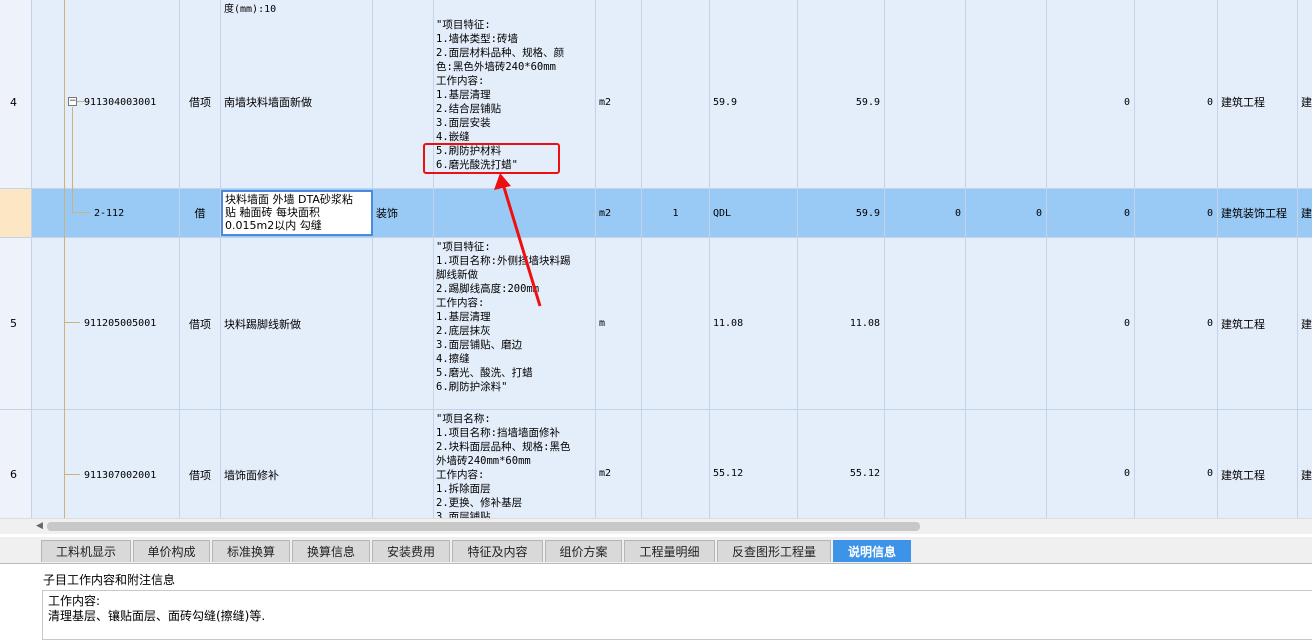 This screenshot has width=1312, height=640. What do you see at coordinates (483, 526) in the screenshot?
I see `scrollbar-thumb` at bounding box center [483, 526].